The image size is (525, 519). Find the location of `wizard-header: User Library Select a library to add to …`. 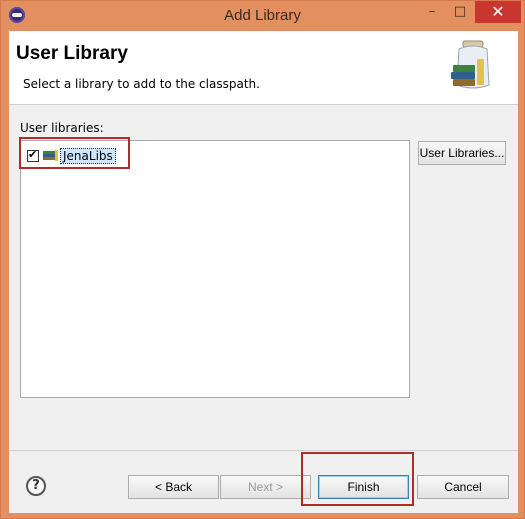

wizard-header: User Library Select a library to add to … is located at coordinates (263, 68).